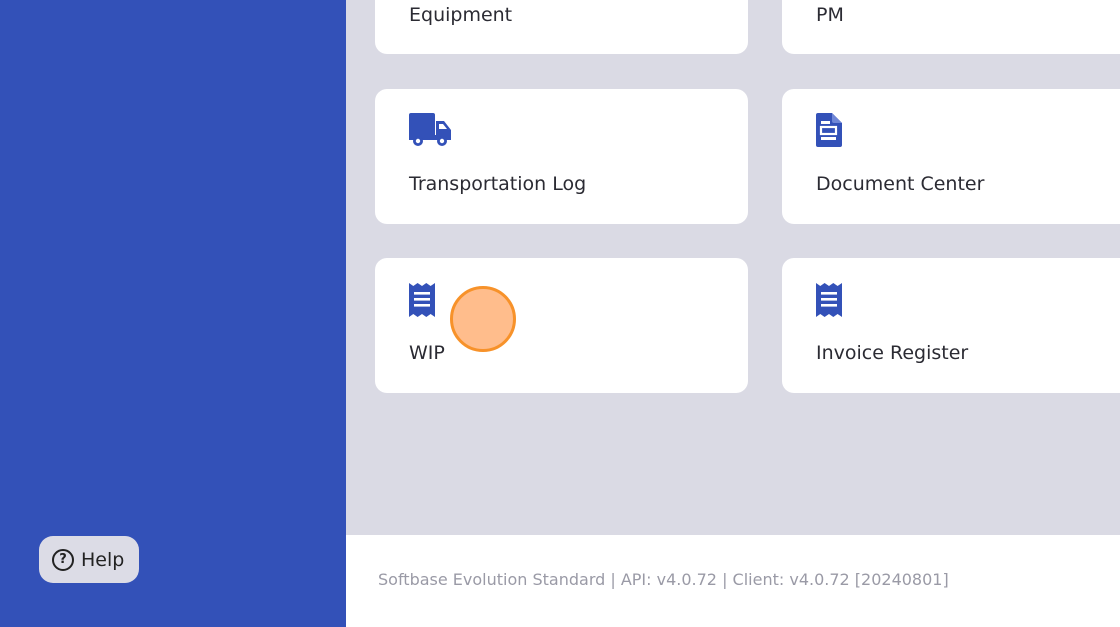  I want to click on help-button: ? Help, so click(89, 559).